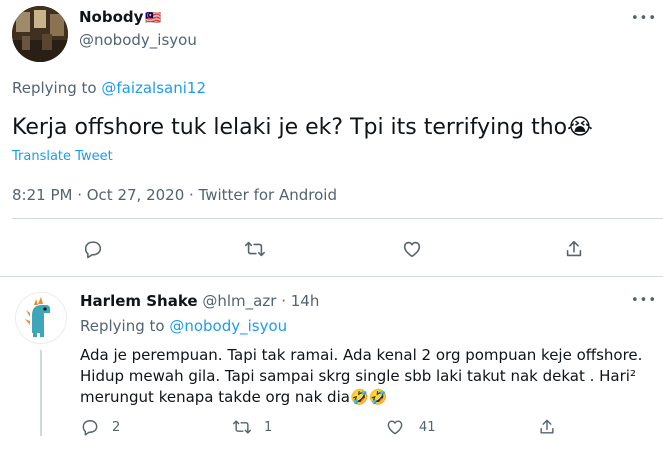  What do you see at coordinates (410, 427) in the screenshot?
I see `reply-like-button: 41` at bounding box center [410, 427].